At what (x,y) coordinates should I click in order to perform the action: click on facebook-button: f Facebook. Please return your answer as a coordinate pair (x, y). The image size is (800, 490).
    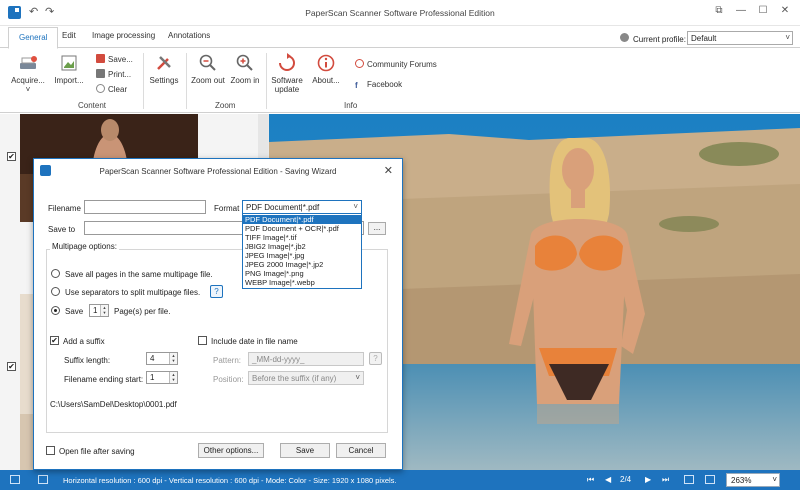
    Looking at the image, I should click on (378, 85).